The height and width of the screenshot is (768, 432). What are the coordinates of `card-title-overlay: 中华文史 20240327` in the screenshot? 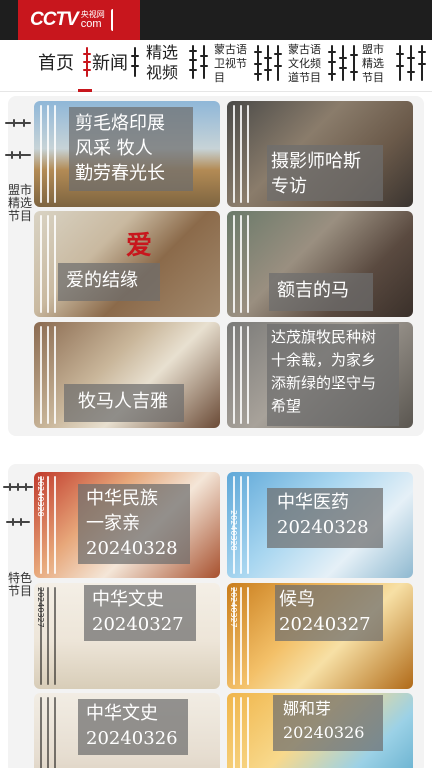 It's located at (140, 613).